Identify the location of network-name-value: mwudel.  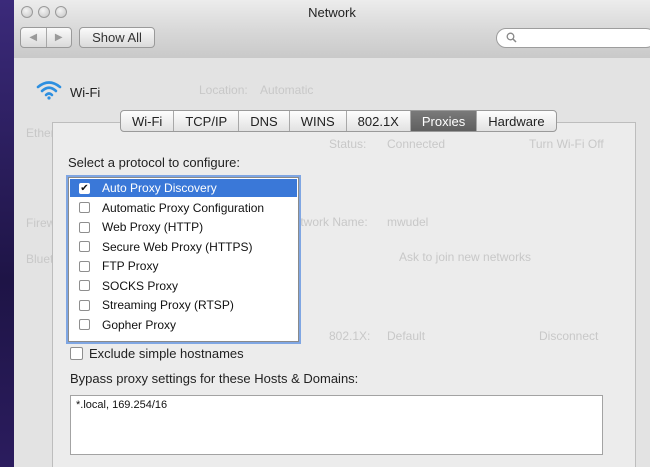
(408, 222).